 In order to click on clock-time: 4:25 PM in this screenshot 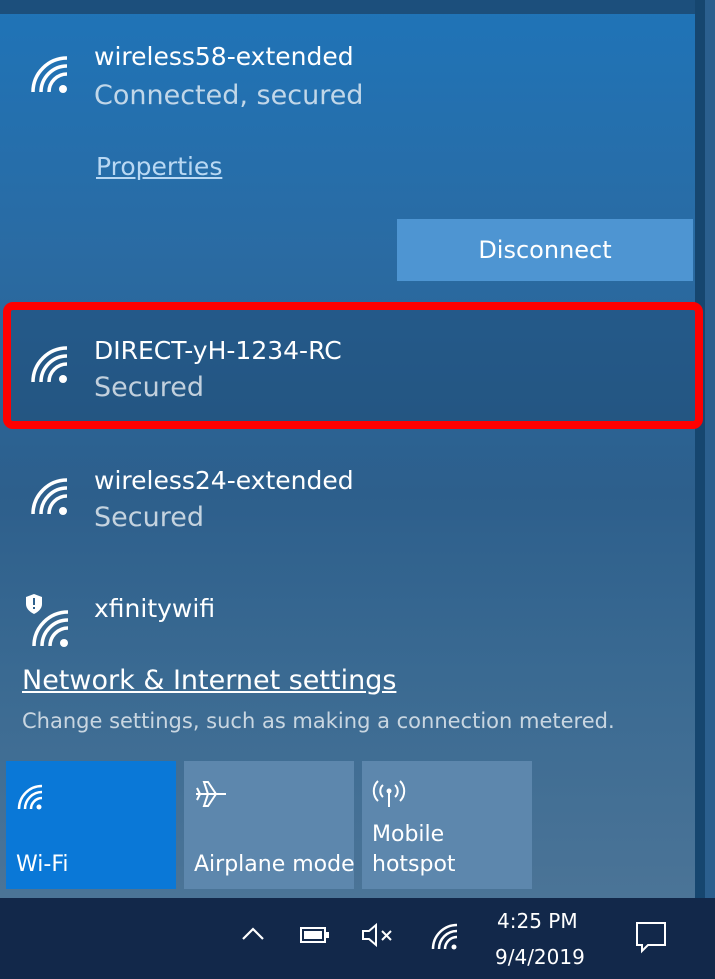, I will do `click(537, 921)`.